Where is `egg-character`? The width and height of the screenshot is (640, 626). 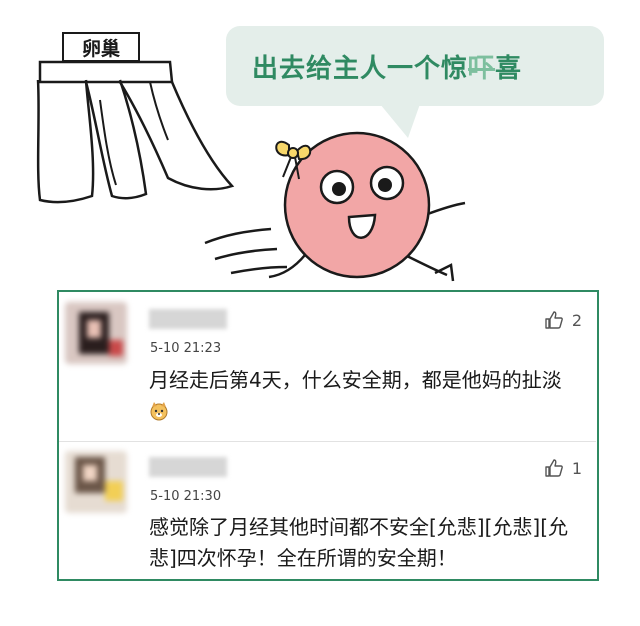
egg-character is located at coordinates (335, 206).